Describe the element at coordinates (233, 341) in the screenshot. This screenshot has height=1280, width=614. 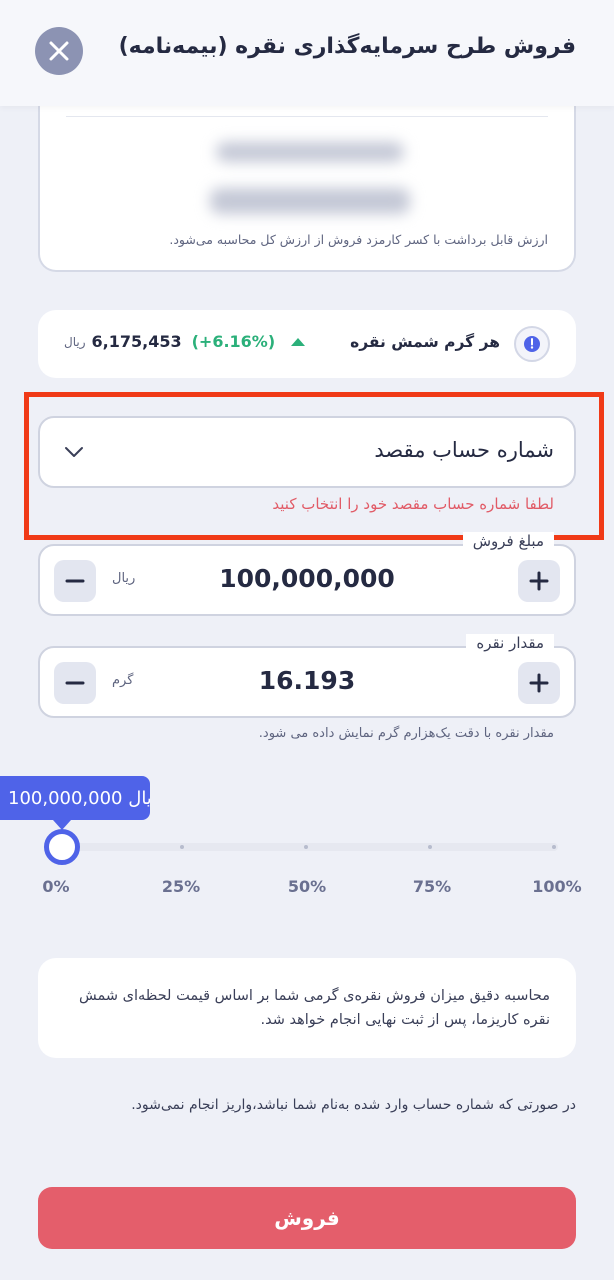
I see `price-change: (+6.16%)` at that location.